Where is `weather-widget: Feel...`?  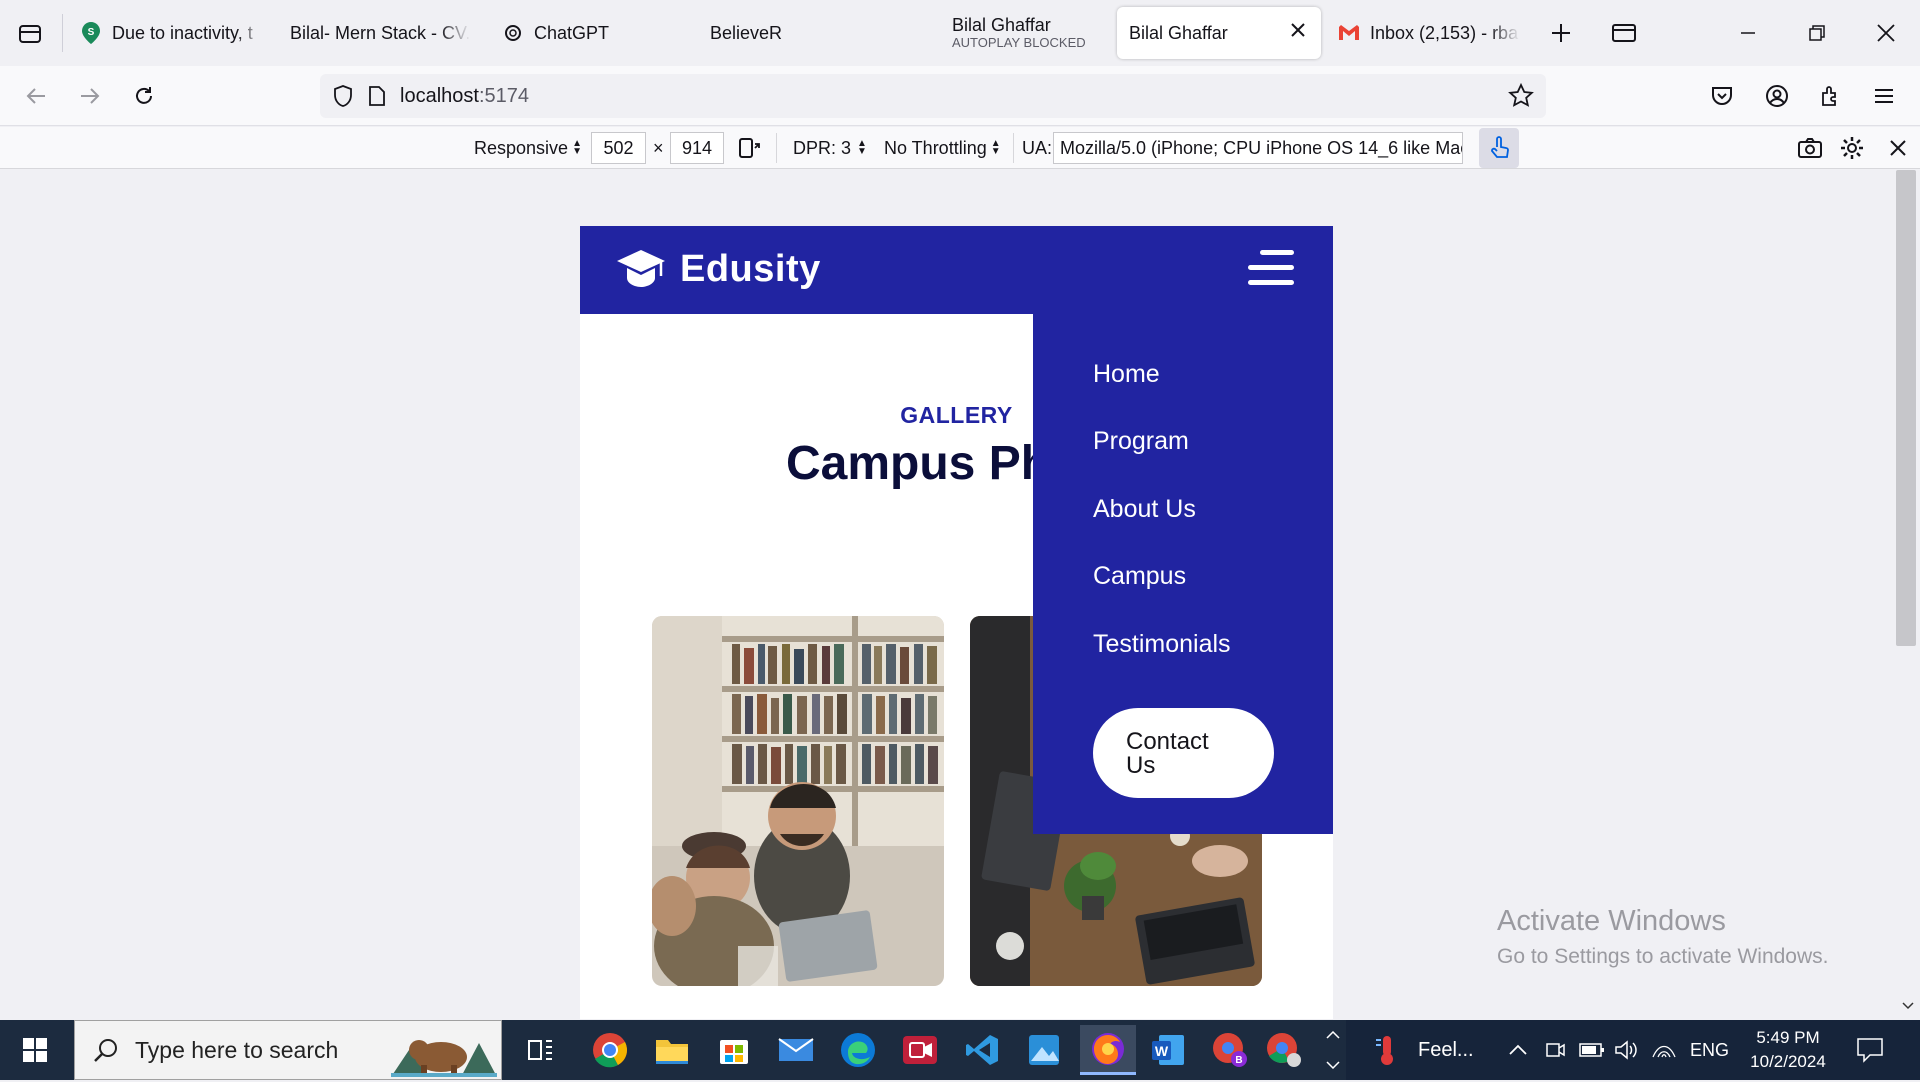 weather-widget: Feel... is located at coordinates (1423, 1050).